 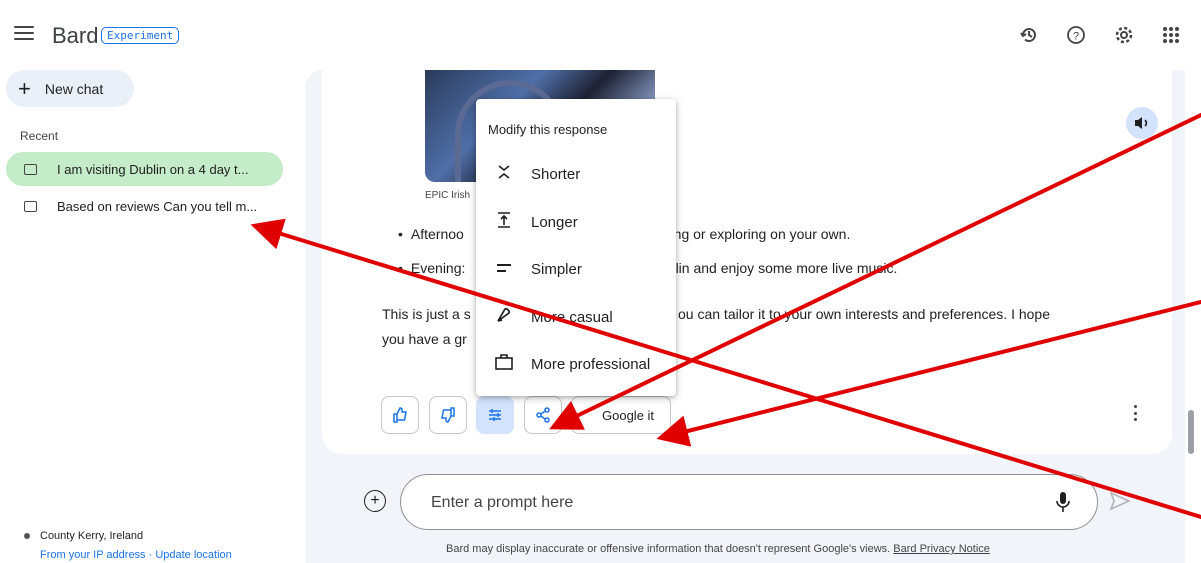 I want to click on modify-response-button, so click(x=495, y=415).